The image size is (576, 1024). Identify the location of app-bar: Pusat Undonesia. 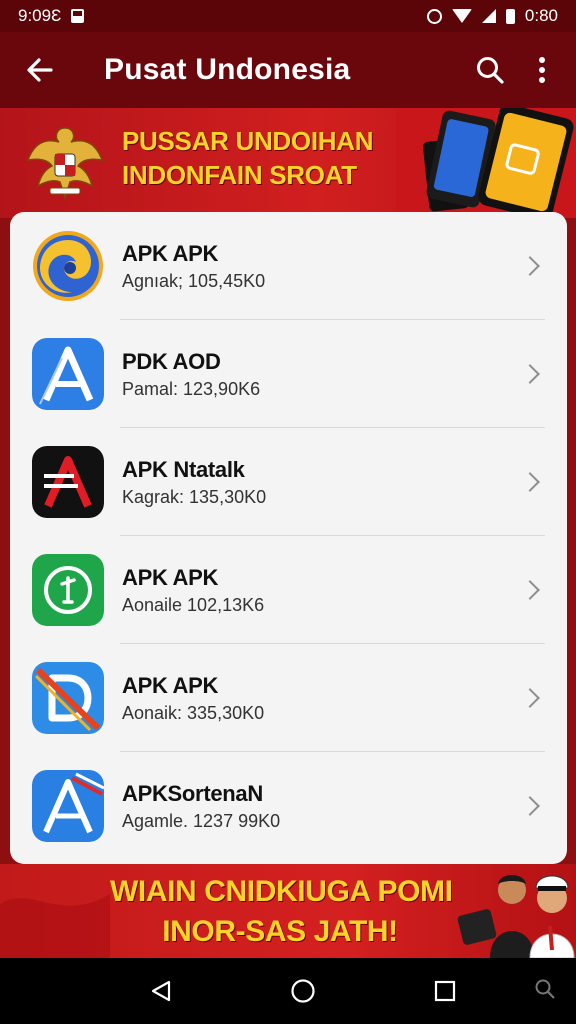
(288, 70).